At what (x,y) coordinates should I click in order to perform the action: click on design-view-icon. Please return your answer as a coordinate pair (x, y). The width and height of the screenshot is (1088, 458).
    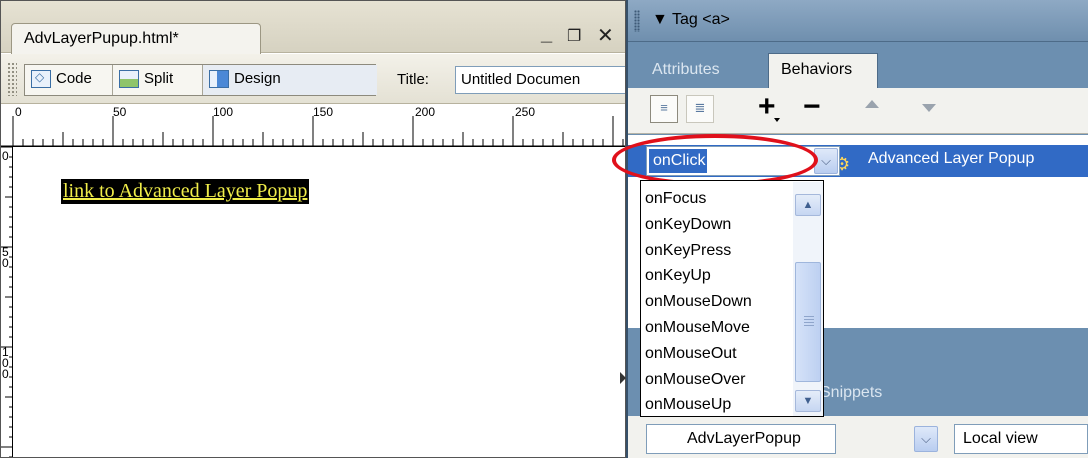
    Looking at the image, I should click on (219, 79).